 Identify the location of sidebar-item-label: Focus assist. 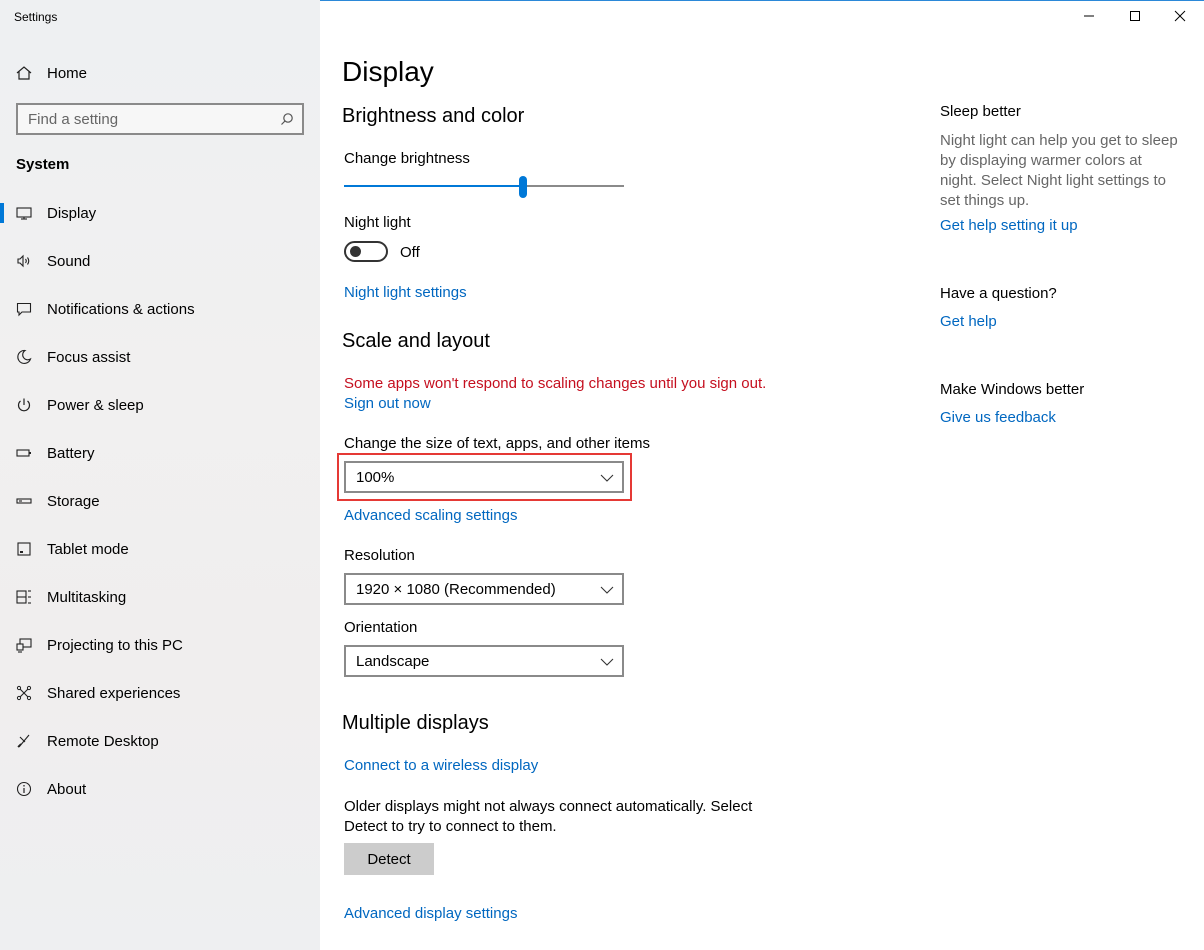
(89, 357).